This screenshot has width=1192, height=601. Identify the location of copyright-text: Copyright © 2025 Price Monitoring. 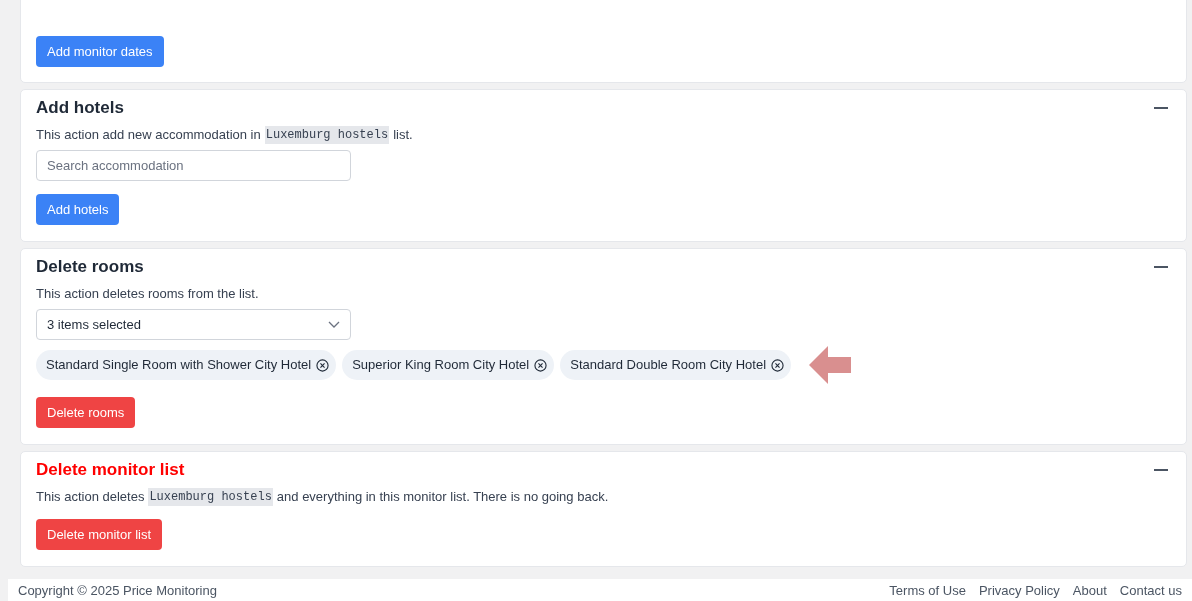
(117, 591).